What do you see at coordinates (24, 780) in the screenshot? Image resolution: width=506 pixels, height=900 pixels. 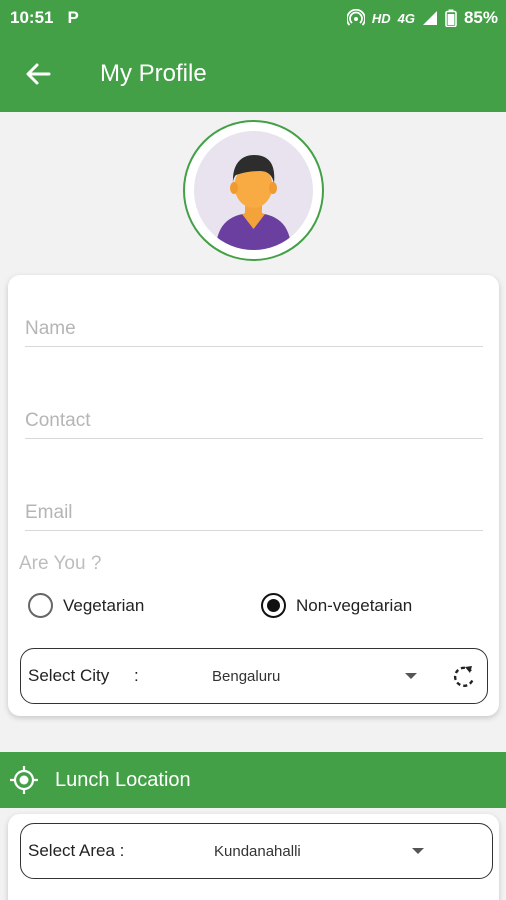 I see `gps-target-icon` at bounding box center [24, 780].